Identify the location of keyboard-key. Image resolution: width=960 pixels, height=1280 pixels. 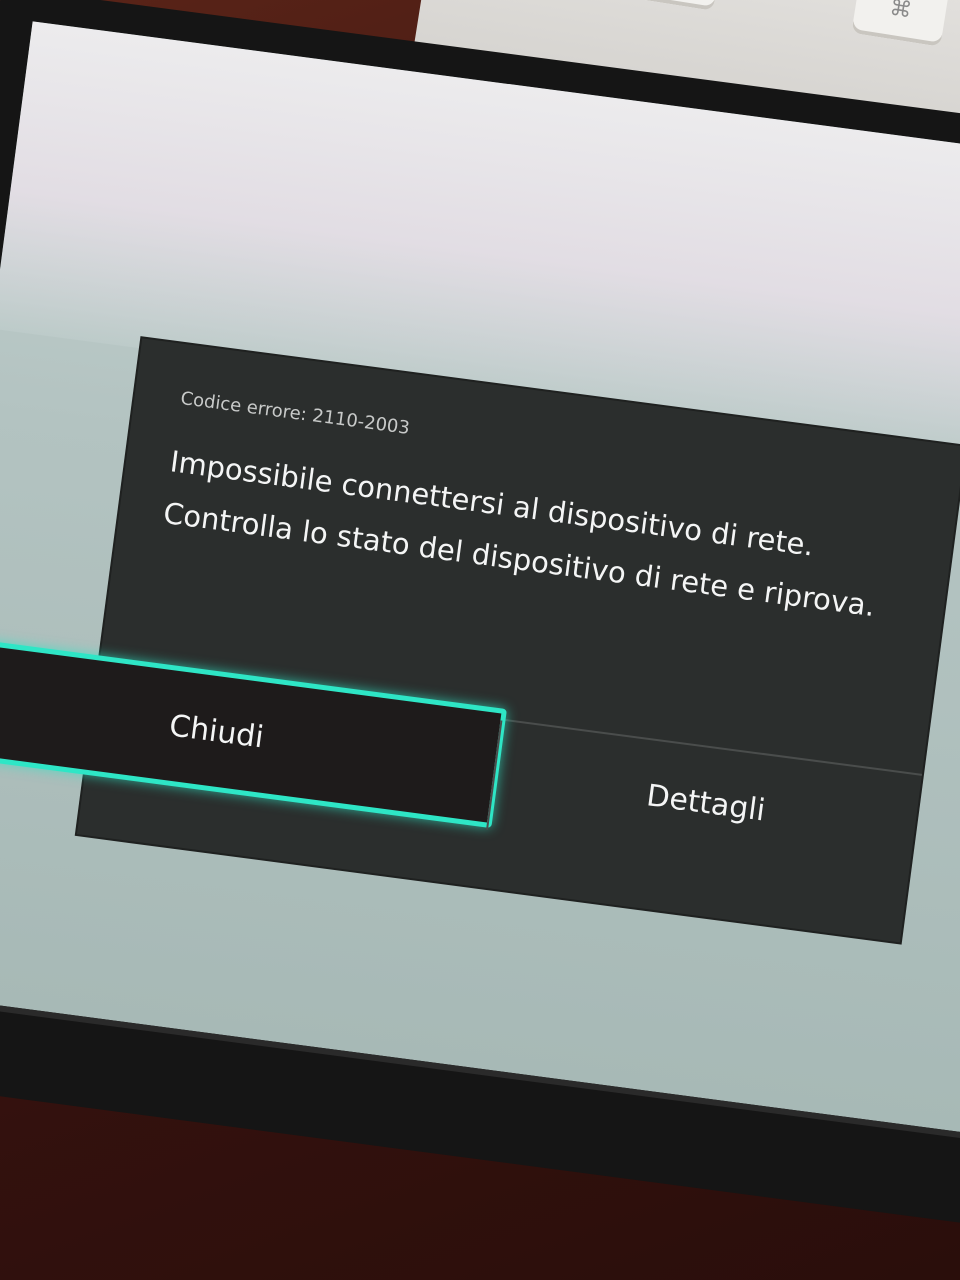
(673, 5).